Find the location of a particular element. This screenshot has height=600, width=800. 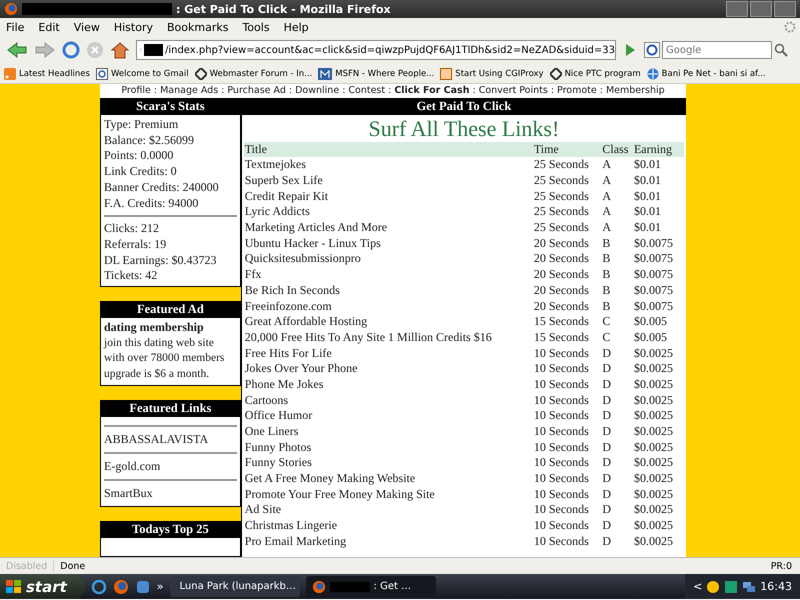

nav-link: Downline is located at coordinates (317, 91).